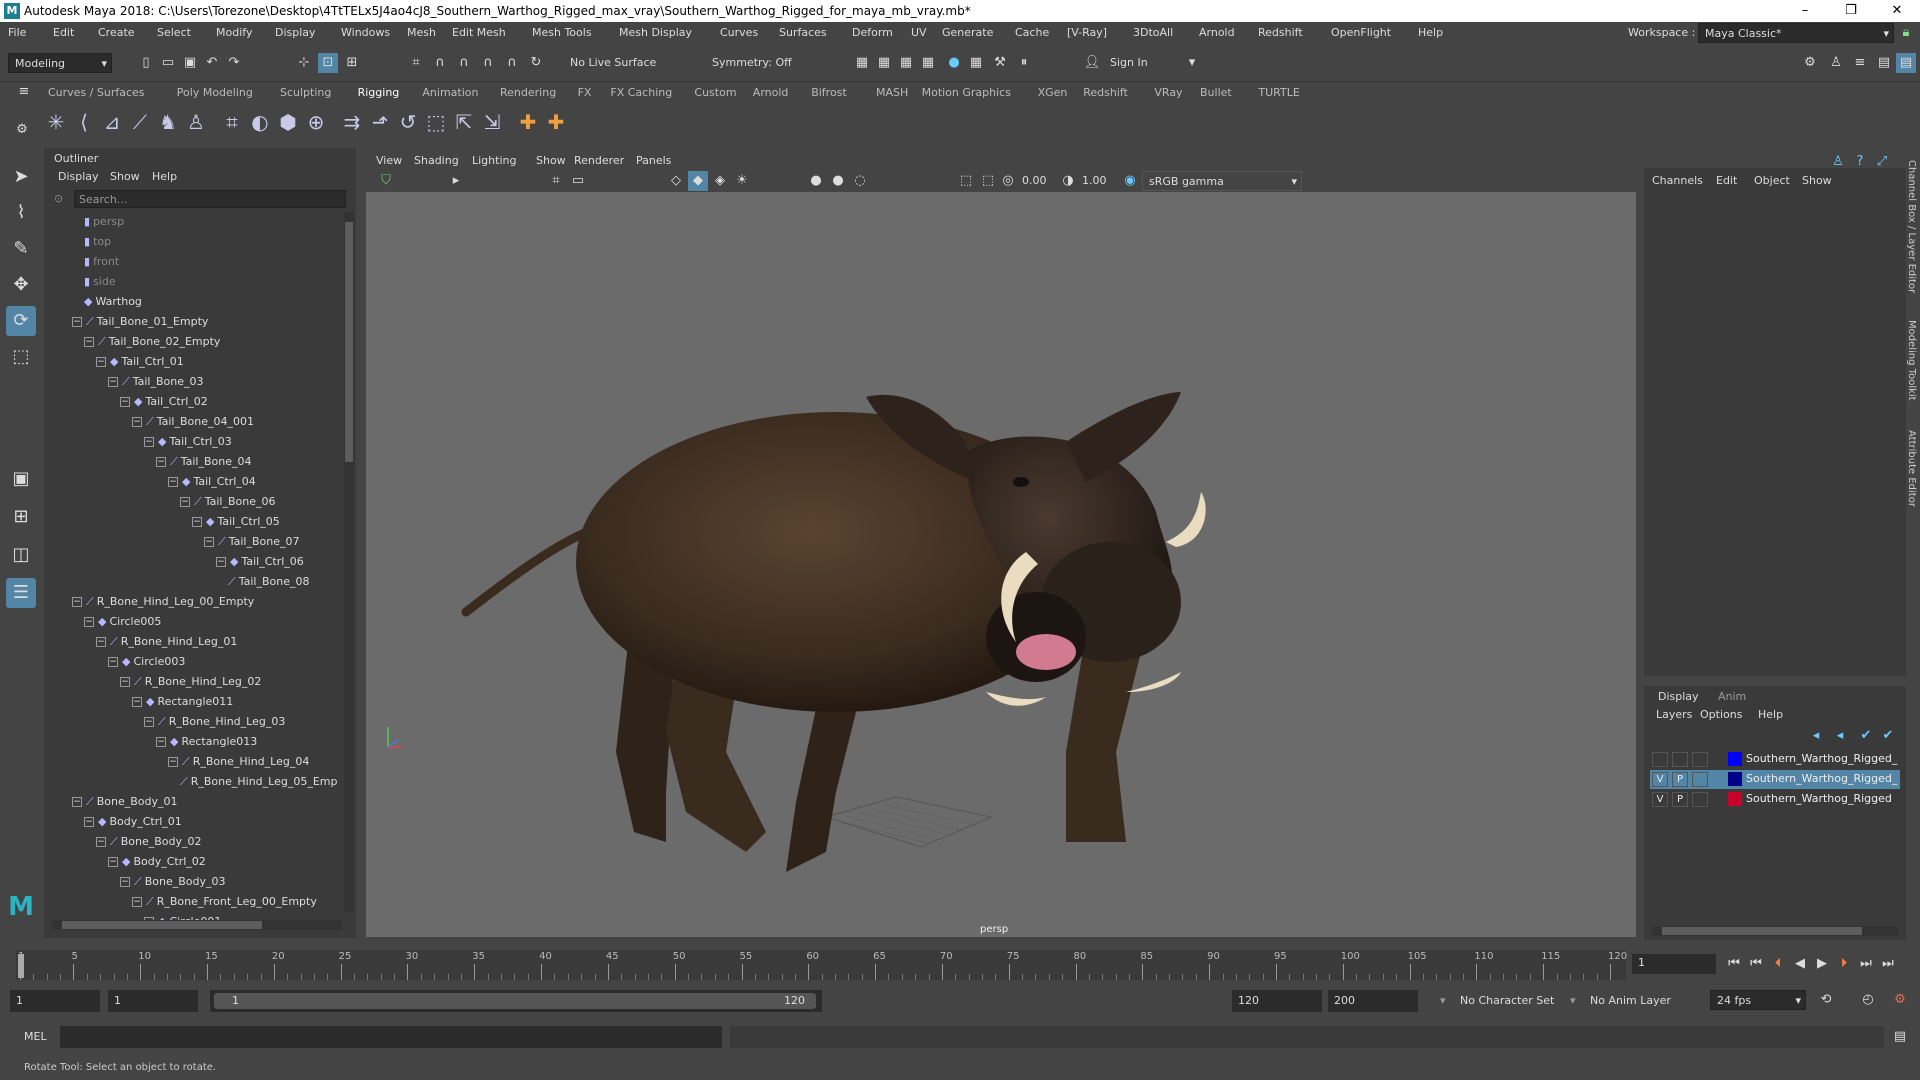  I want to click on camera-attributes-icon: ▸, so click(456, 181).